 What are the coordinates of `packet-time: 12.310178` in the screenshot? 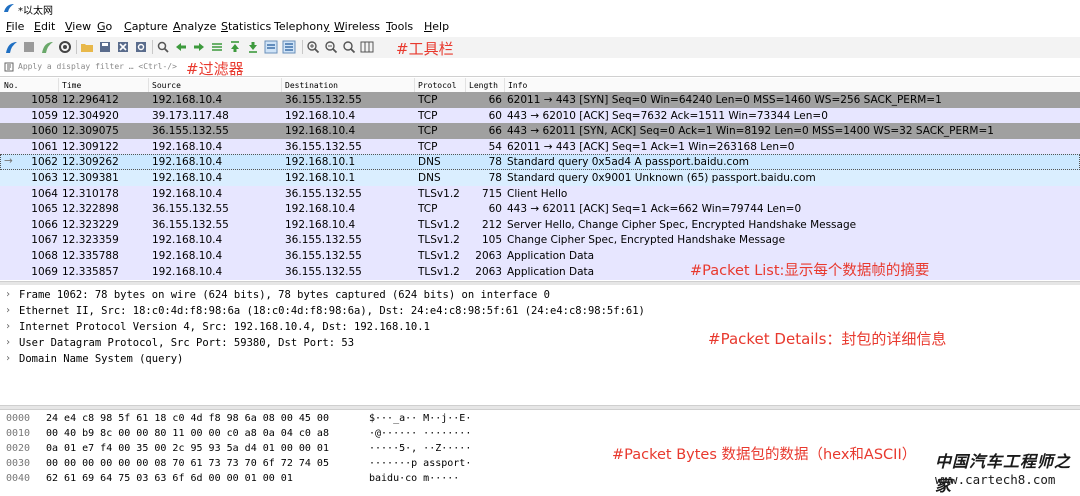 It's located at (90, 193).